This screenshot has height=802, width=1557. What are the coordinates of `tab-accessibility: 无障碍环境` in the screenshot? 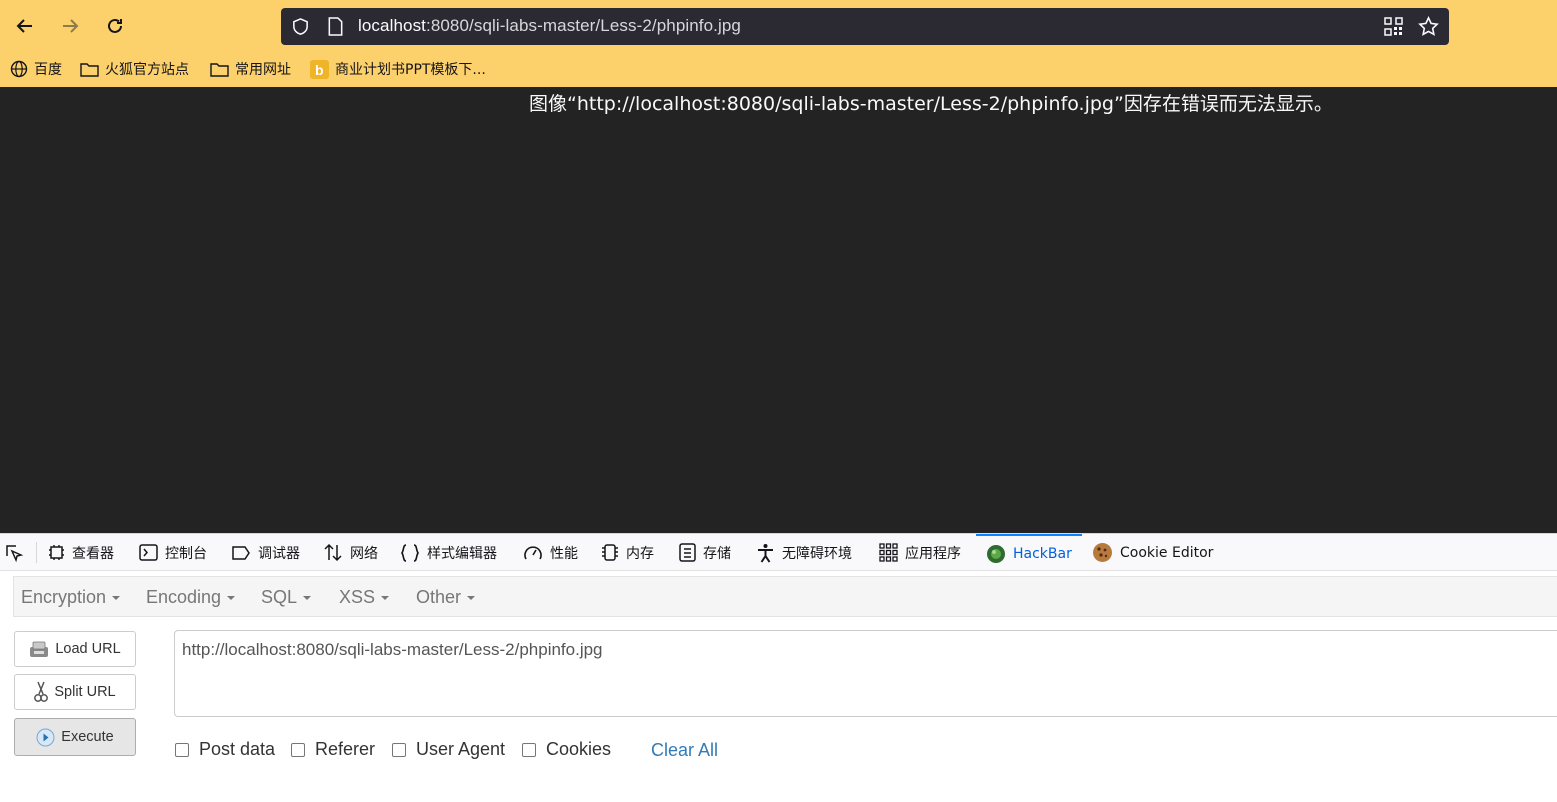 It's located at (804, 552).